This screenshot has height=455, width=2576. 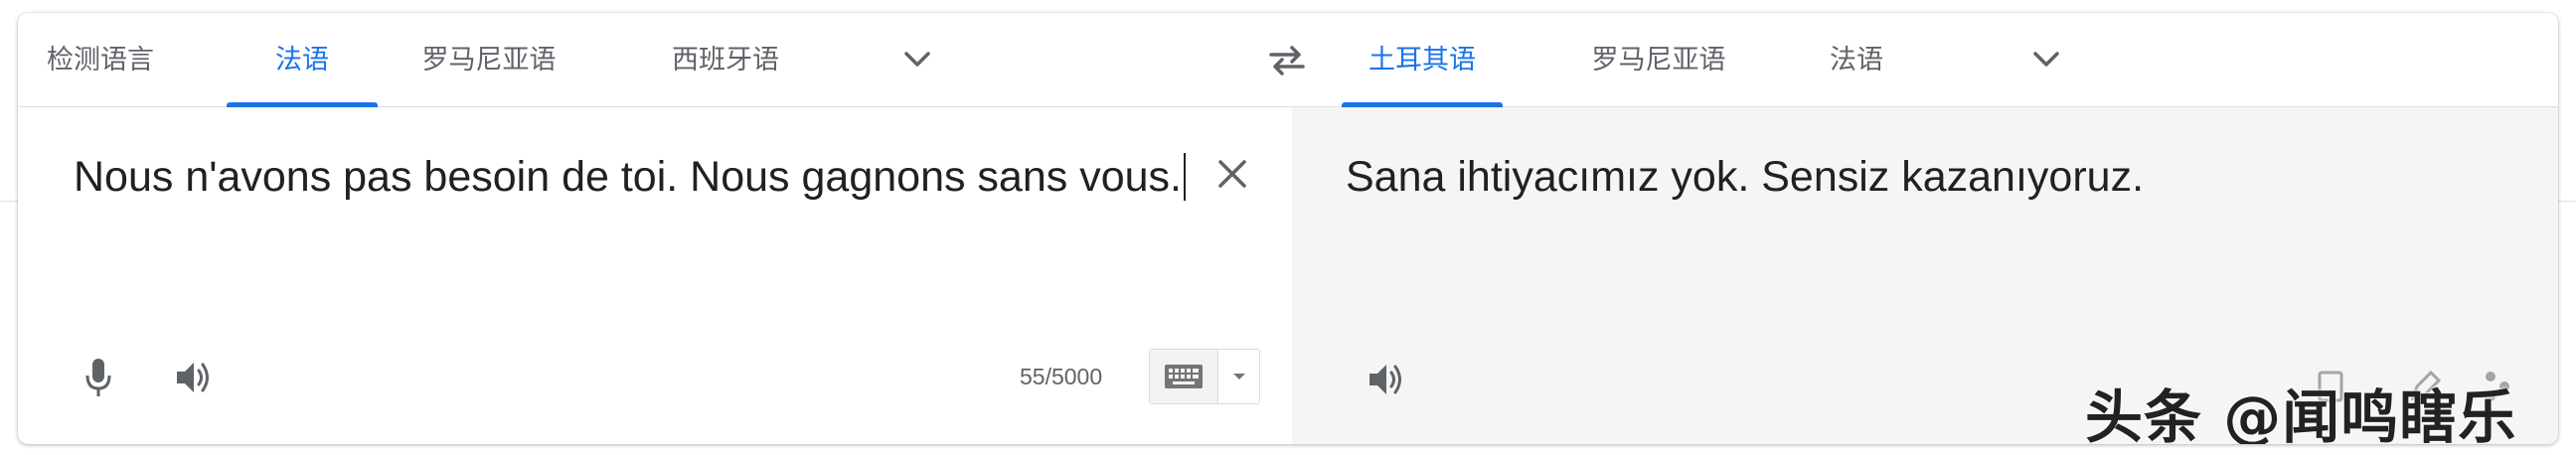 I want to click on keyboard-icon, so click(x=1184, y=376).